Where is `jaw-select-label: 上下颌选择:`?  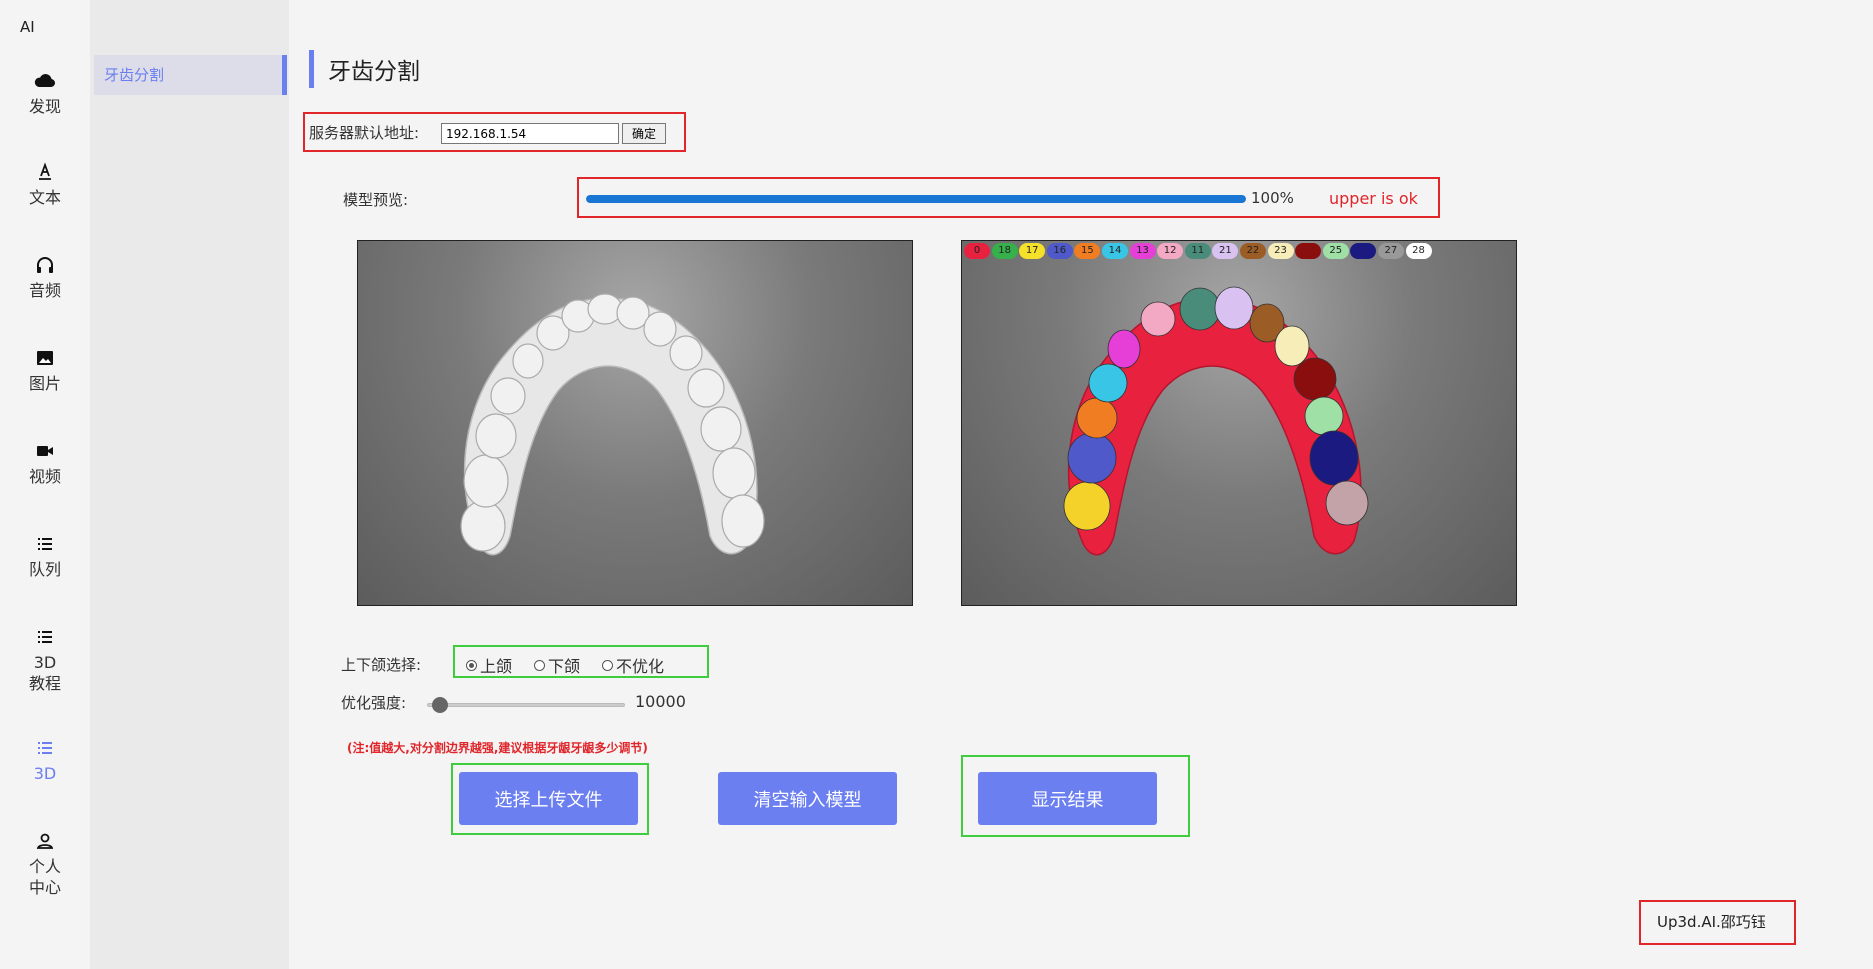 jaw-select-label: 上下颌选择: is located at coordinates (381, 665).